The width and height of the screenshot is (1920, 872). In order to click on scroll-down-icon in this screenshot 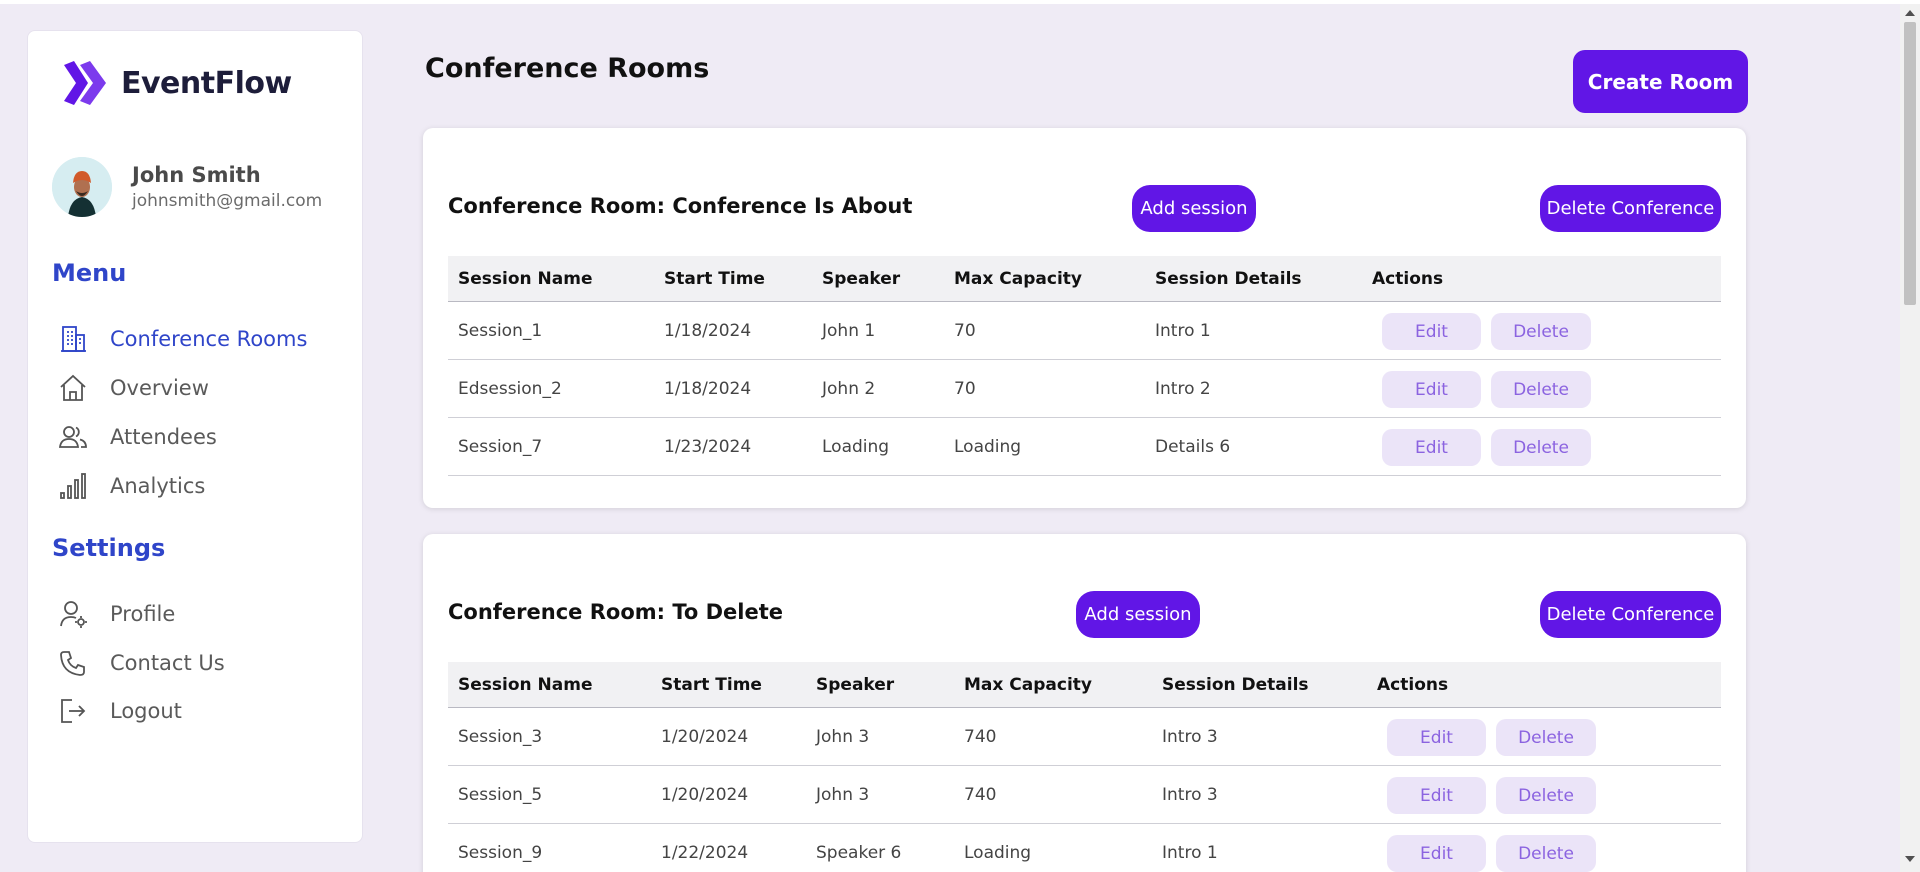, I will do `click(1910, 859)`.